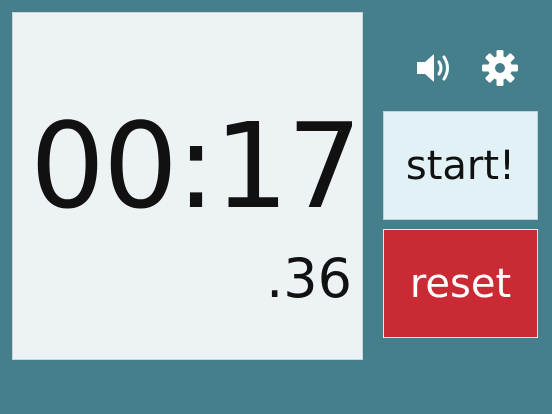  I want to click on speaker-volume-icon, so click(433, 68).